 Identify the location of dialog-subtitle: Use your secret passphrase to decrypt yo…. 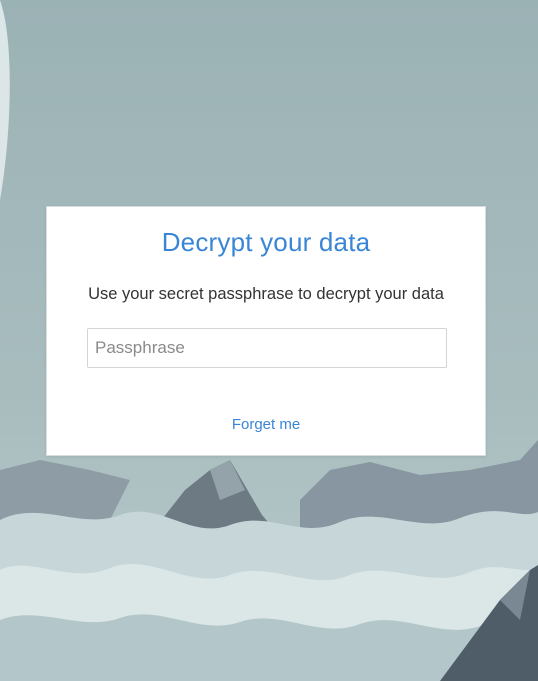
(266, 294).